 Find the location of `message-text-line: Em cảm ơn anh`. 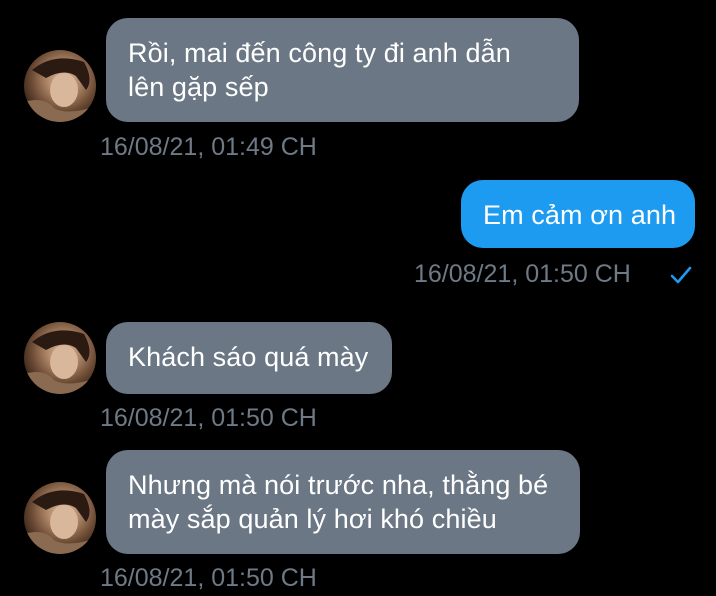

message-text-line: Em cảm ơn anh is located at coordinates (580, 215).